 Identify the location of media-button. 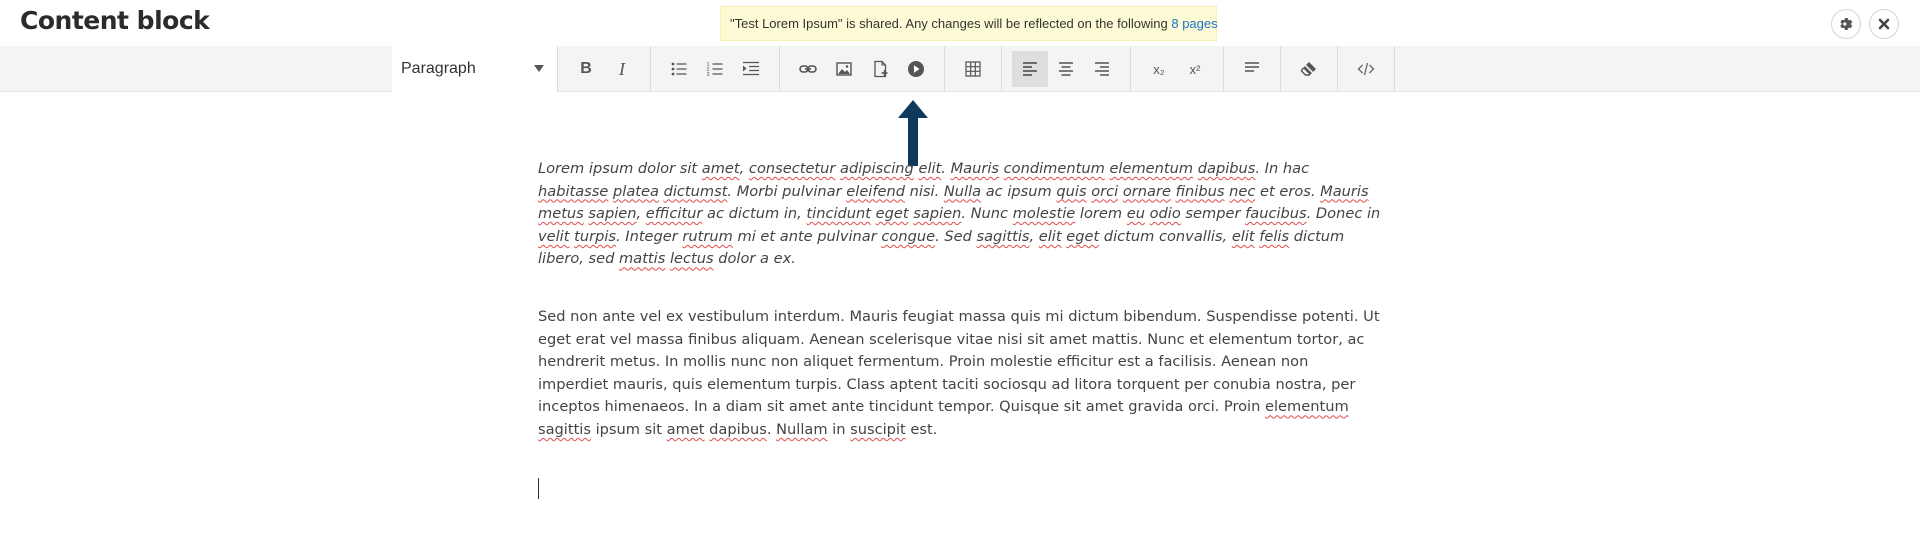
(916, 69).